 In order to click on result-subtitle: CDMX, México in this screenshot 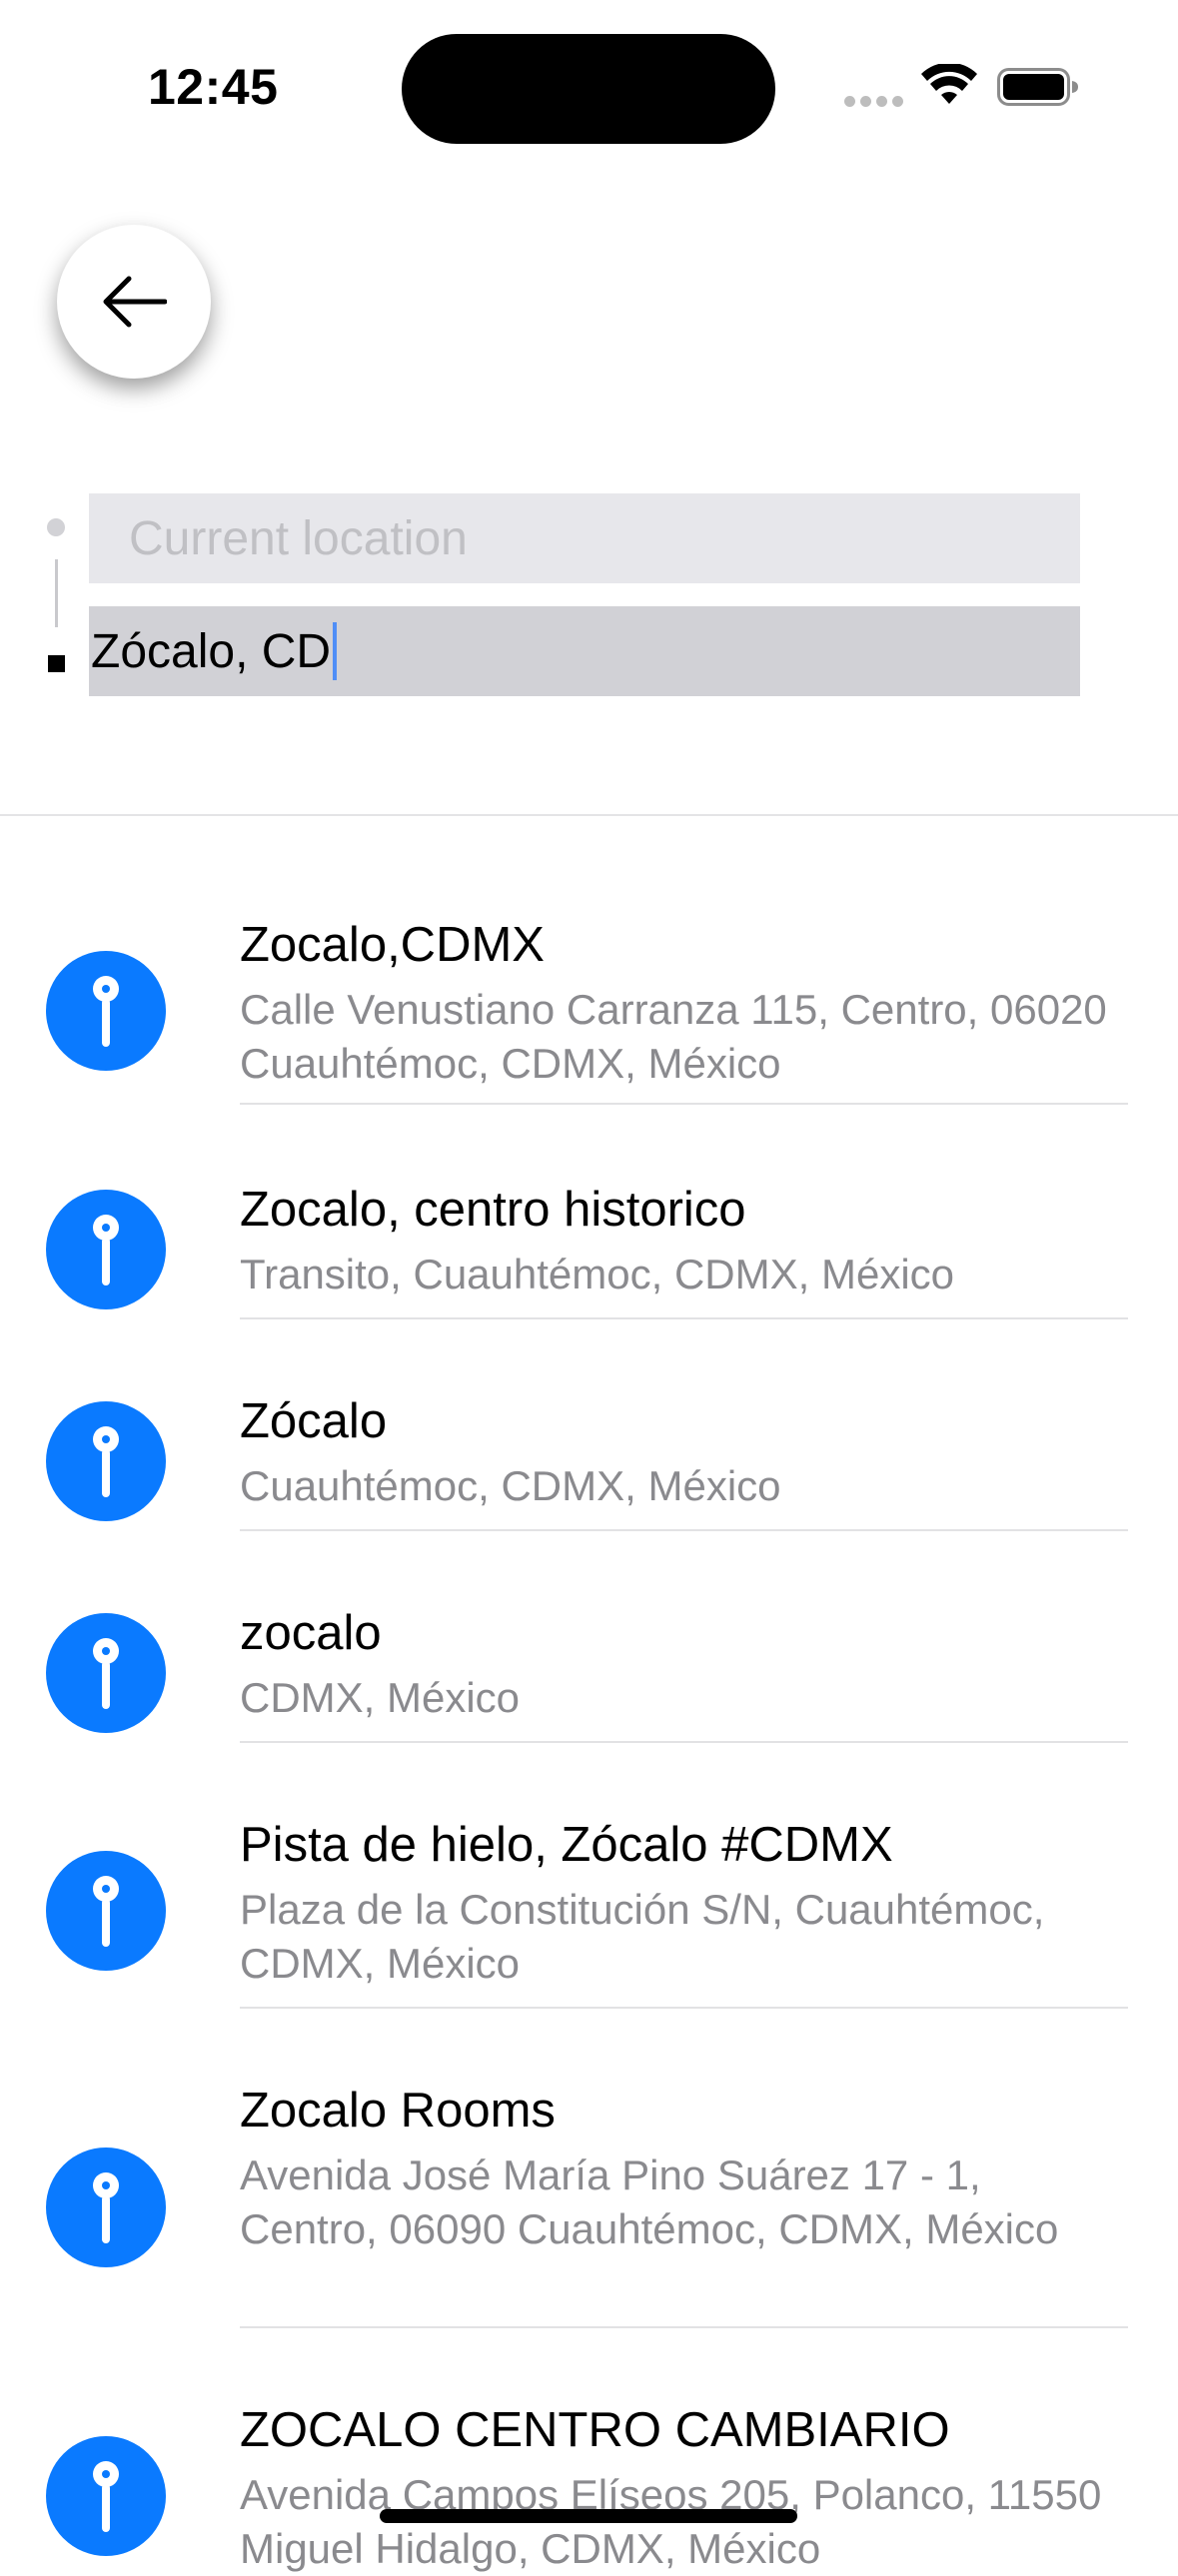, I will do `click(380, 1698)`.